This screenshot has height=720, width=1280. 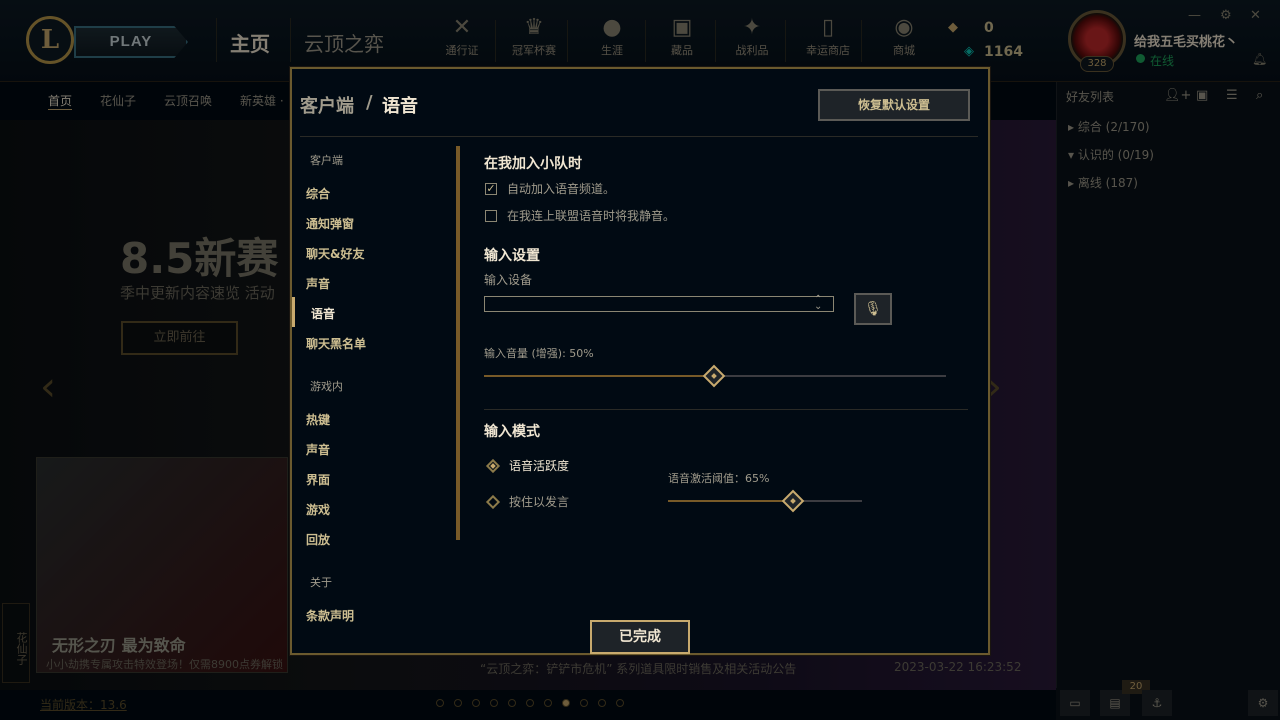 What do you see at coordinates (539, 465) in the screenshot?
I see `voice-activity-label: 语音活跃度` at bounding box center [539, 465].